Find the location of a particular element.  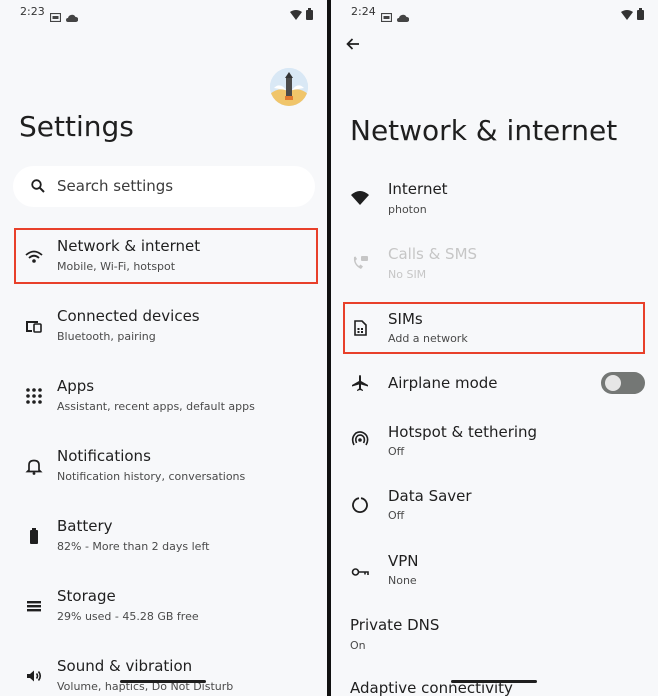

network-item-data-saver: Data Saver Off is located at coordinates (494, 505).